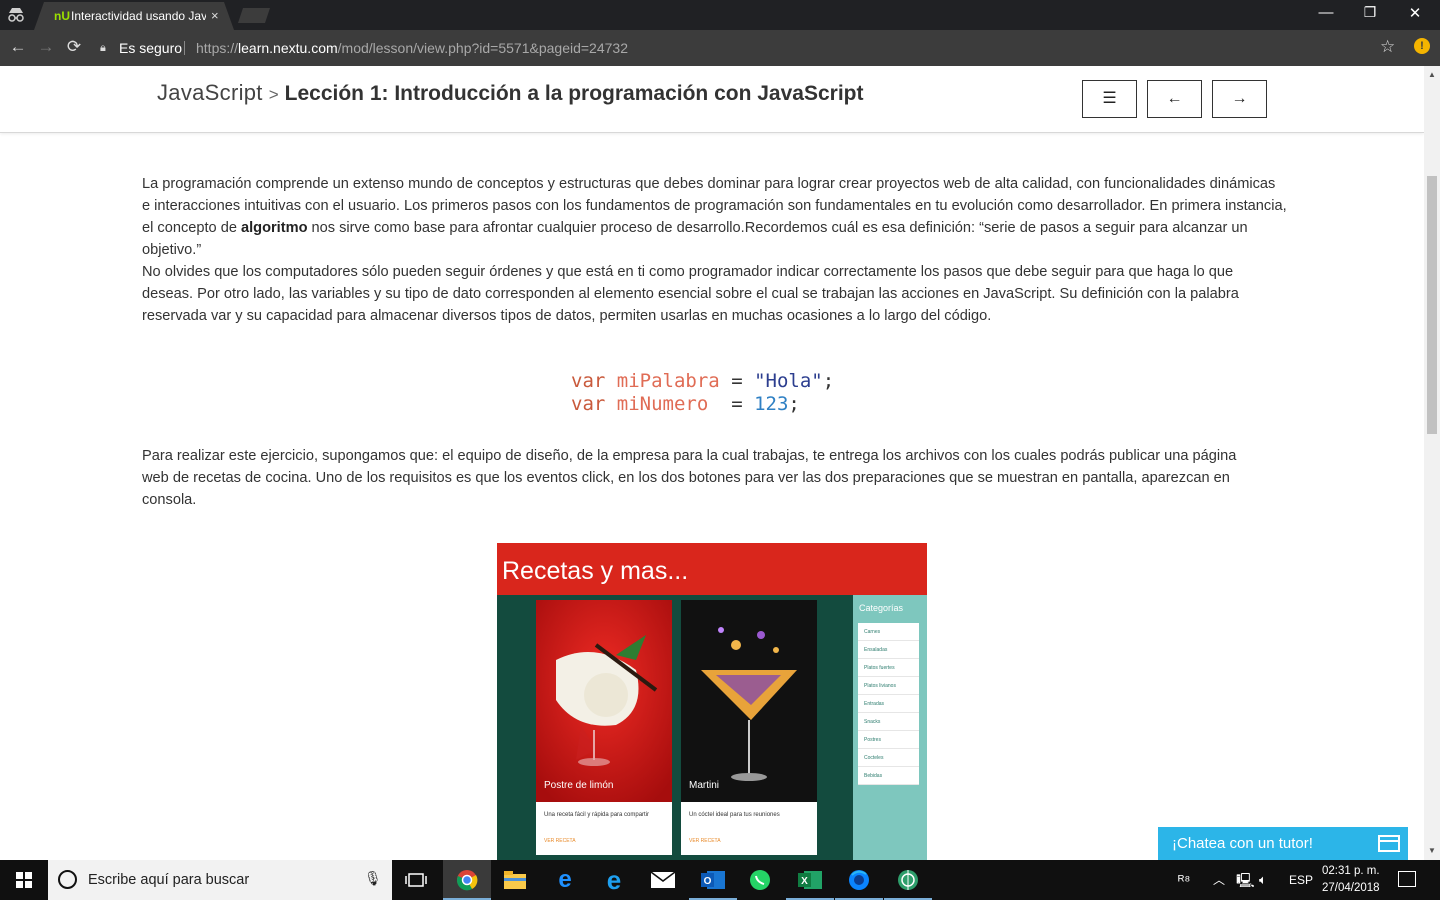  Describe the element at coordinates (169, 880) in the screenshot. I see `taskbar-search-placeholder: Escribe aquí para buscar` at that location.